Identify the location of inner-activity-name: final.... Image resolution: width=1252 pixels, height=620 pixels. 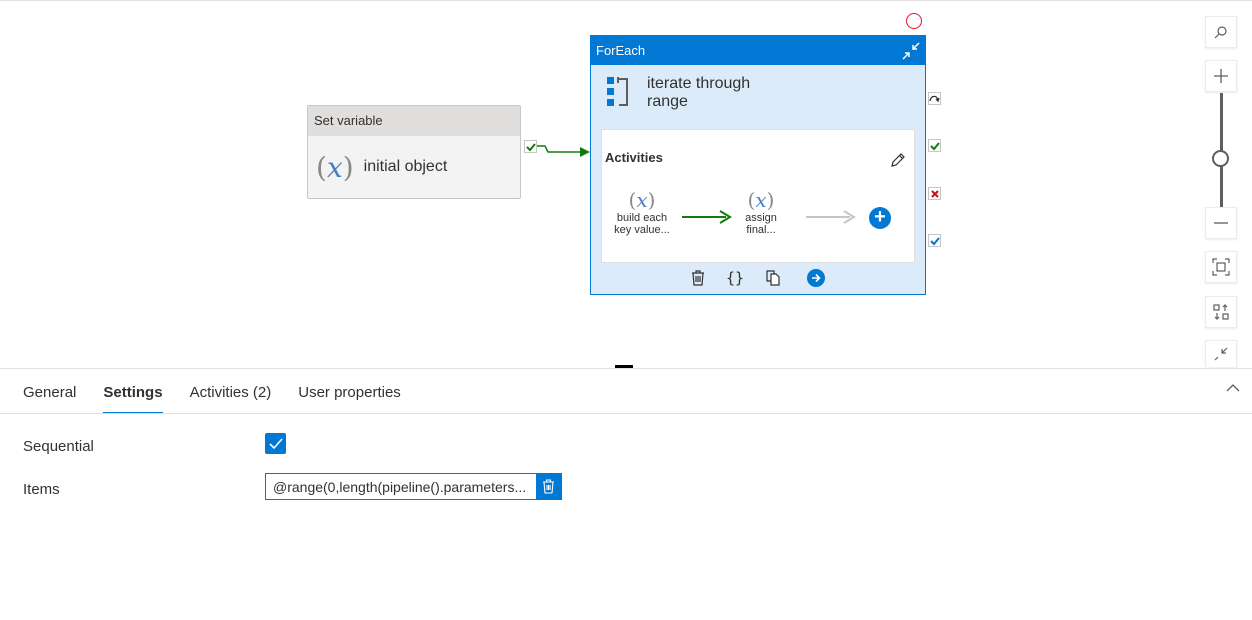
(761, 230).